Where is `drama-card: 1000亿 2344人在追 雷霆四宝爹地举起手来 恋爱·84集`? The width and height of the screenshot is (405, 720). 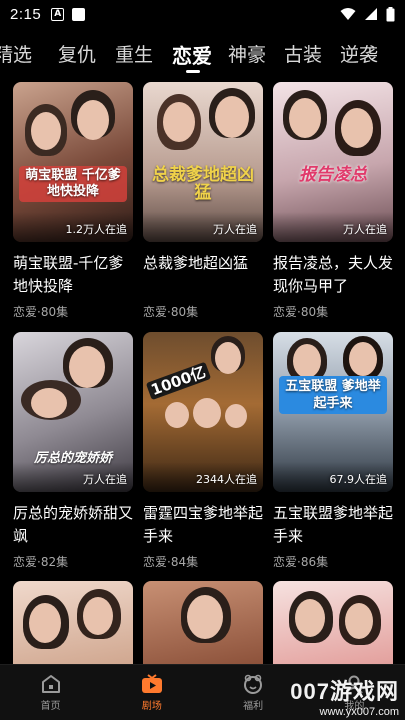
drama-card: 1000亿 2344人在追 雷霆四宝爹地举起手来 恋爱·84集 is located at coordinates (203, 451).